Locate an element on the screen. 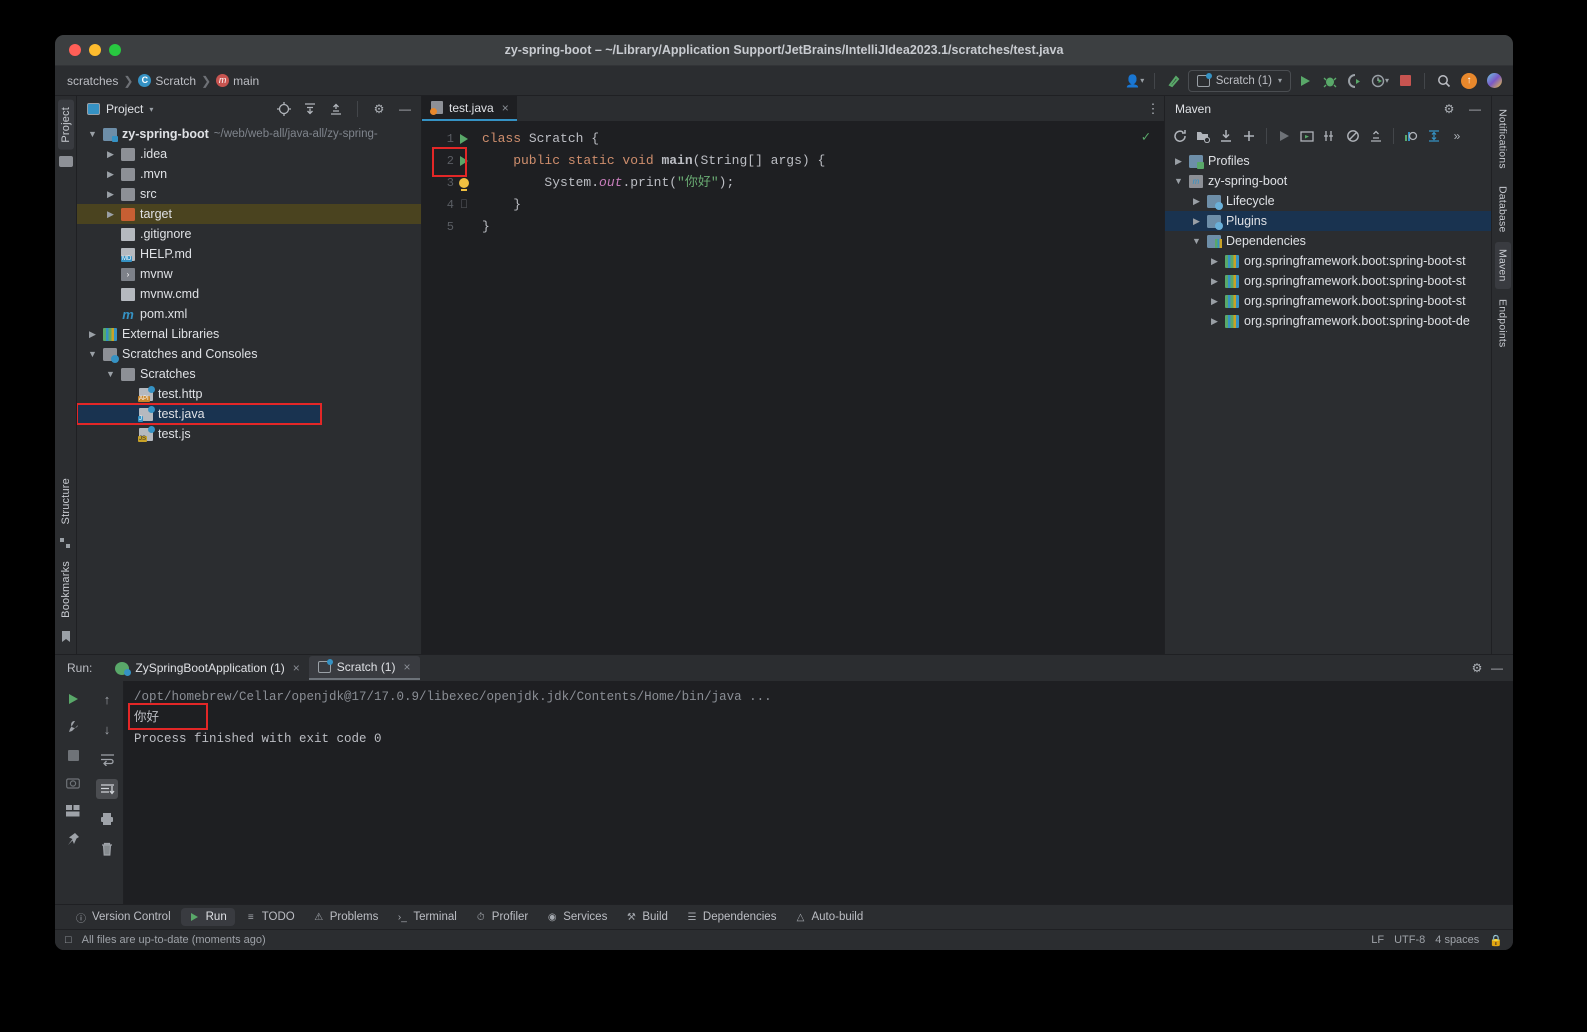 This screenshot has width=1587, height=1032. expand-all-icon is located at coordinates (310, 109).